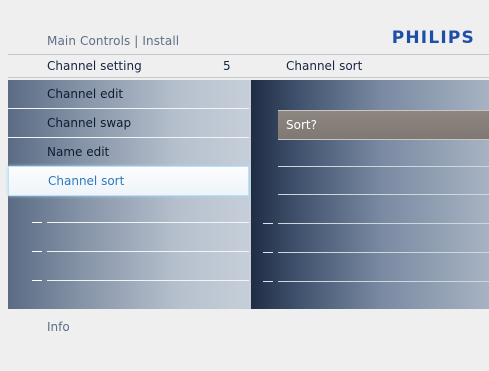 Image resolution: width=489 pixels, height=371 pixels. Describe the element at coordinates (78, 152) in the screenshot. I see `menu-item-label: Name edit` at that location.